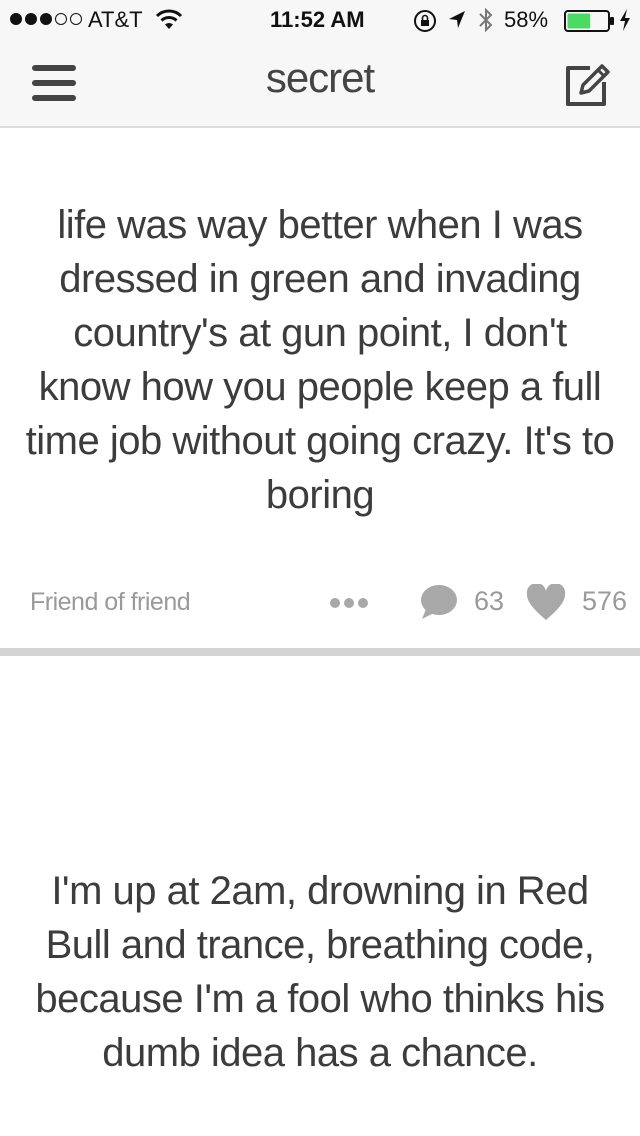 The image size is (640, 1136). What do you see at coordinates (489, 601) in the screenshot?
I see `comment-count: 63` at bounding box center [489, 601].